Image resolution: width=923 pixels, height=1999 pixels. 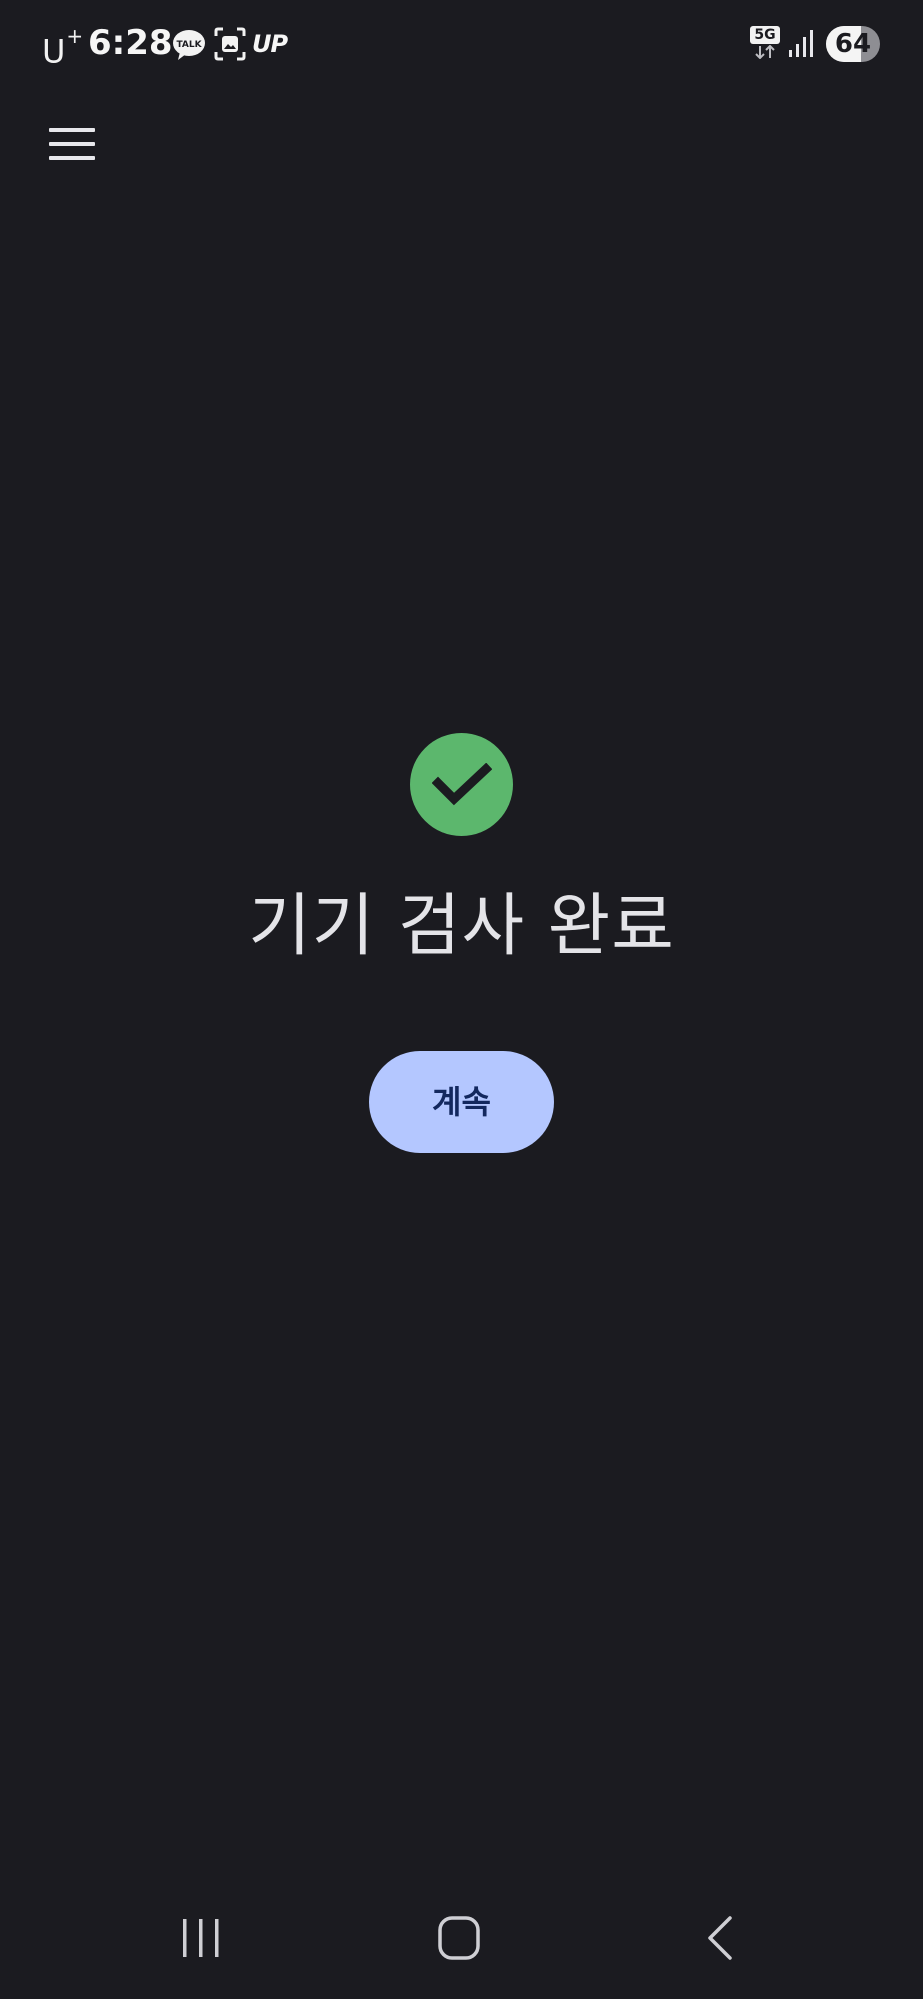 What do you see at coordinates (720, 1938) in the screenshot?
I see `back-icon` at bounding box center [720, 1938].